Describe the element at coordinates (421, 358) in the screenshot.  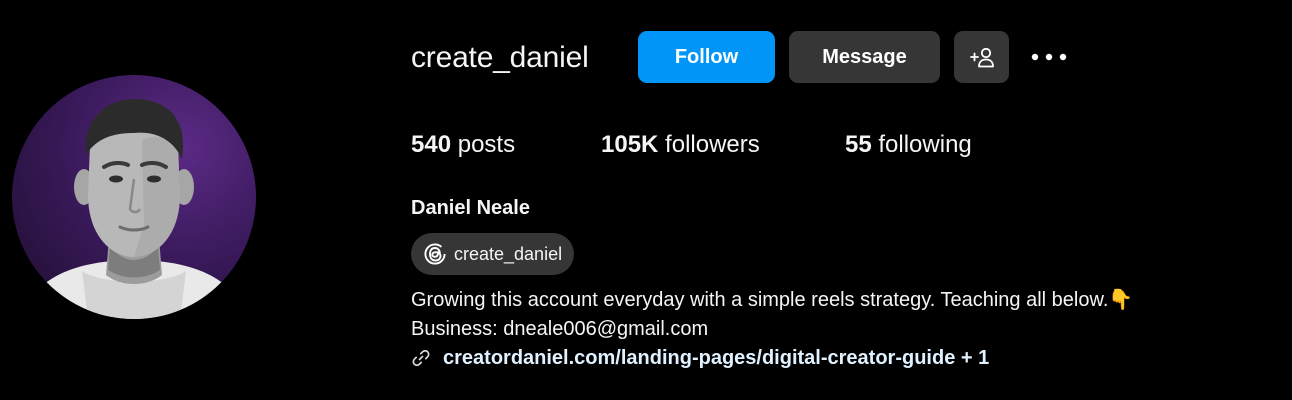
I see `link-icon` at that location.